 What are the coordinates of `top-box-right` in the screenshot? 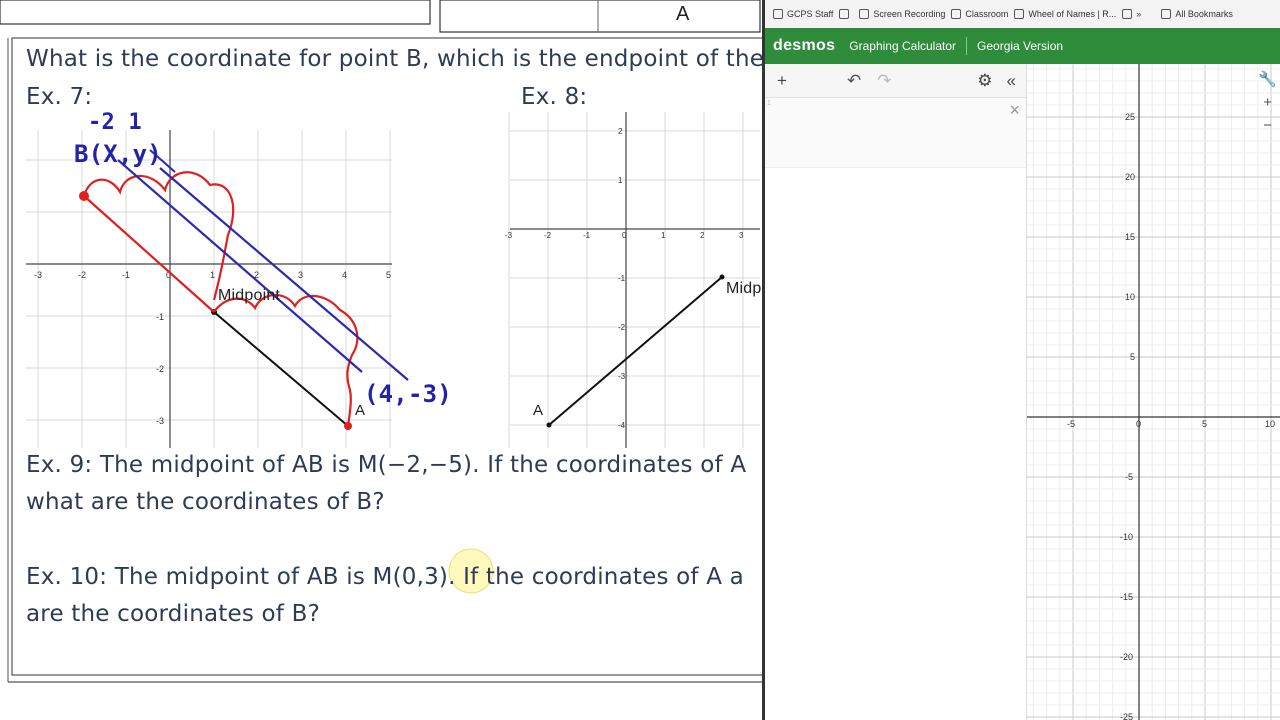 It's located at (600, 16).